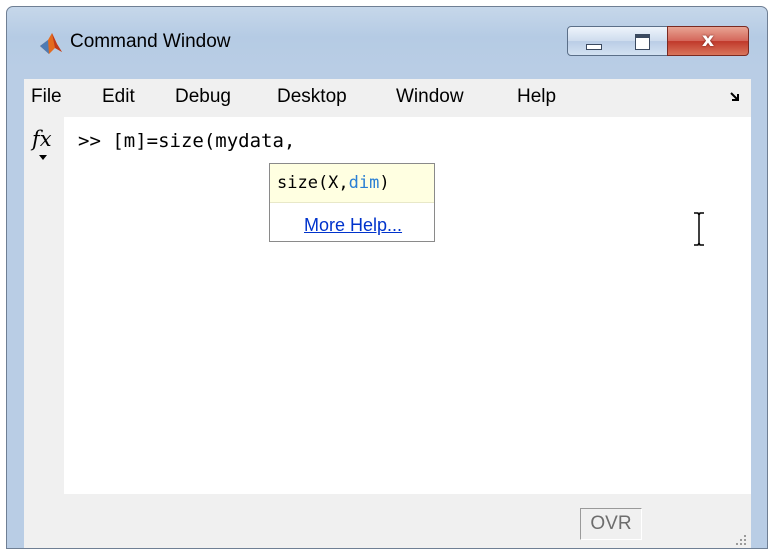  Describe the element at coordinates (387, 521) in the screenshot. I see `status-bar: OVR` at that location.